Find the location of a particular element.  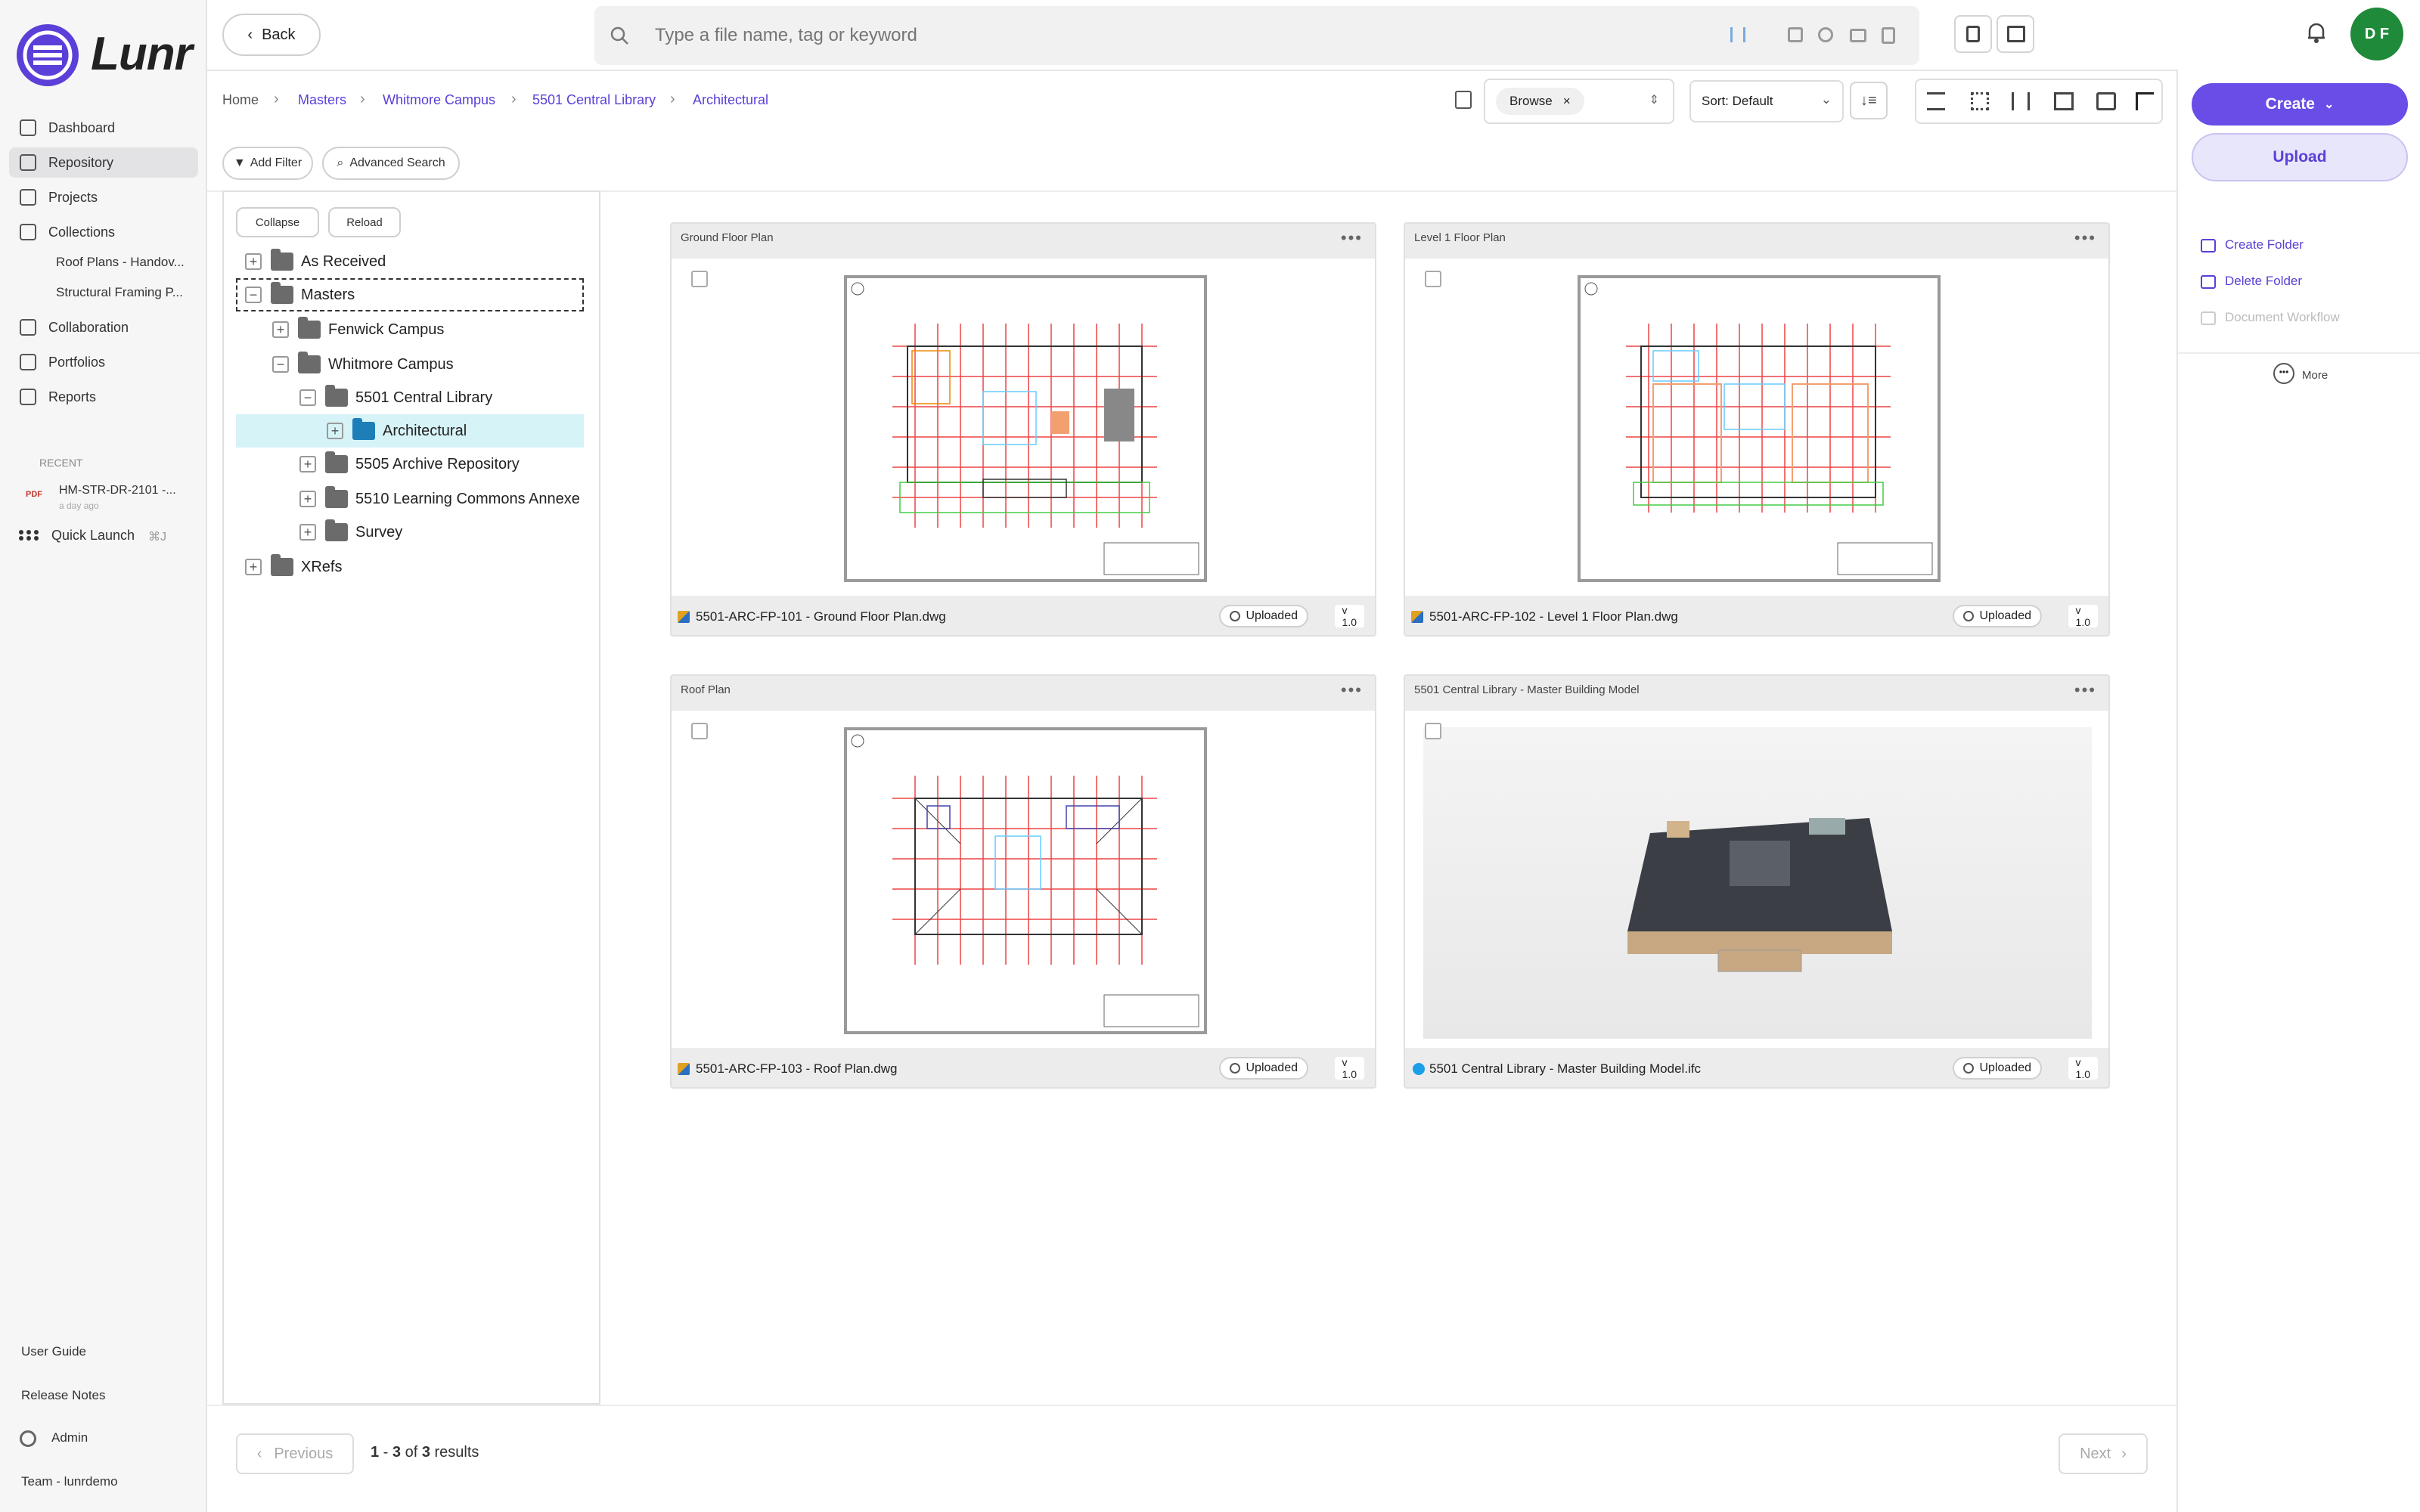

map-button is located at coordinates (2015, 34).